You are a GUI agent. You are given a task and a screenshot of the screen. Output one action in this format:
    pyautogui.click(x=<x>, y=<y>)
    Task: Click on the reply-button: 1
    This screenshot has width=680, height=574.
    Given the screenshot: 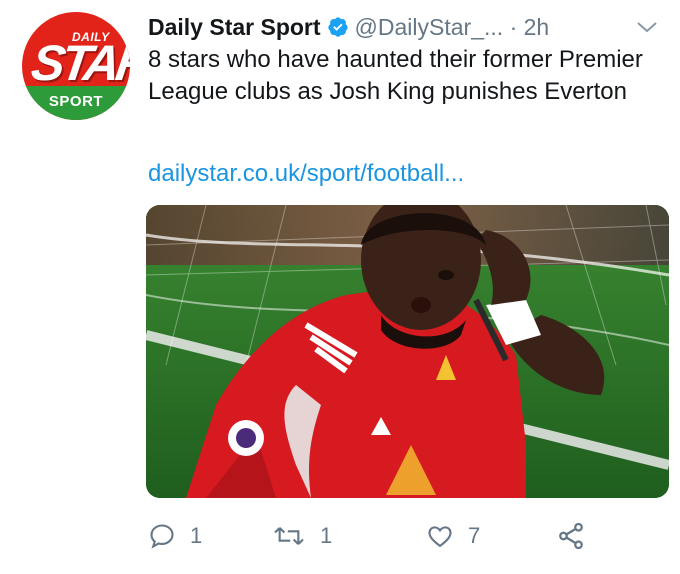 What is the action you would take?
    pyautogui.click(x=175, y=536)
    